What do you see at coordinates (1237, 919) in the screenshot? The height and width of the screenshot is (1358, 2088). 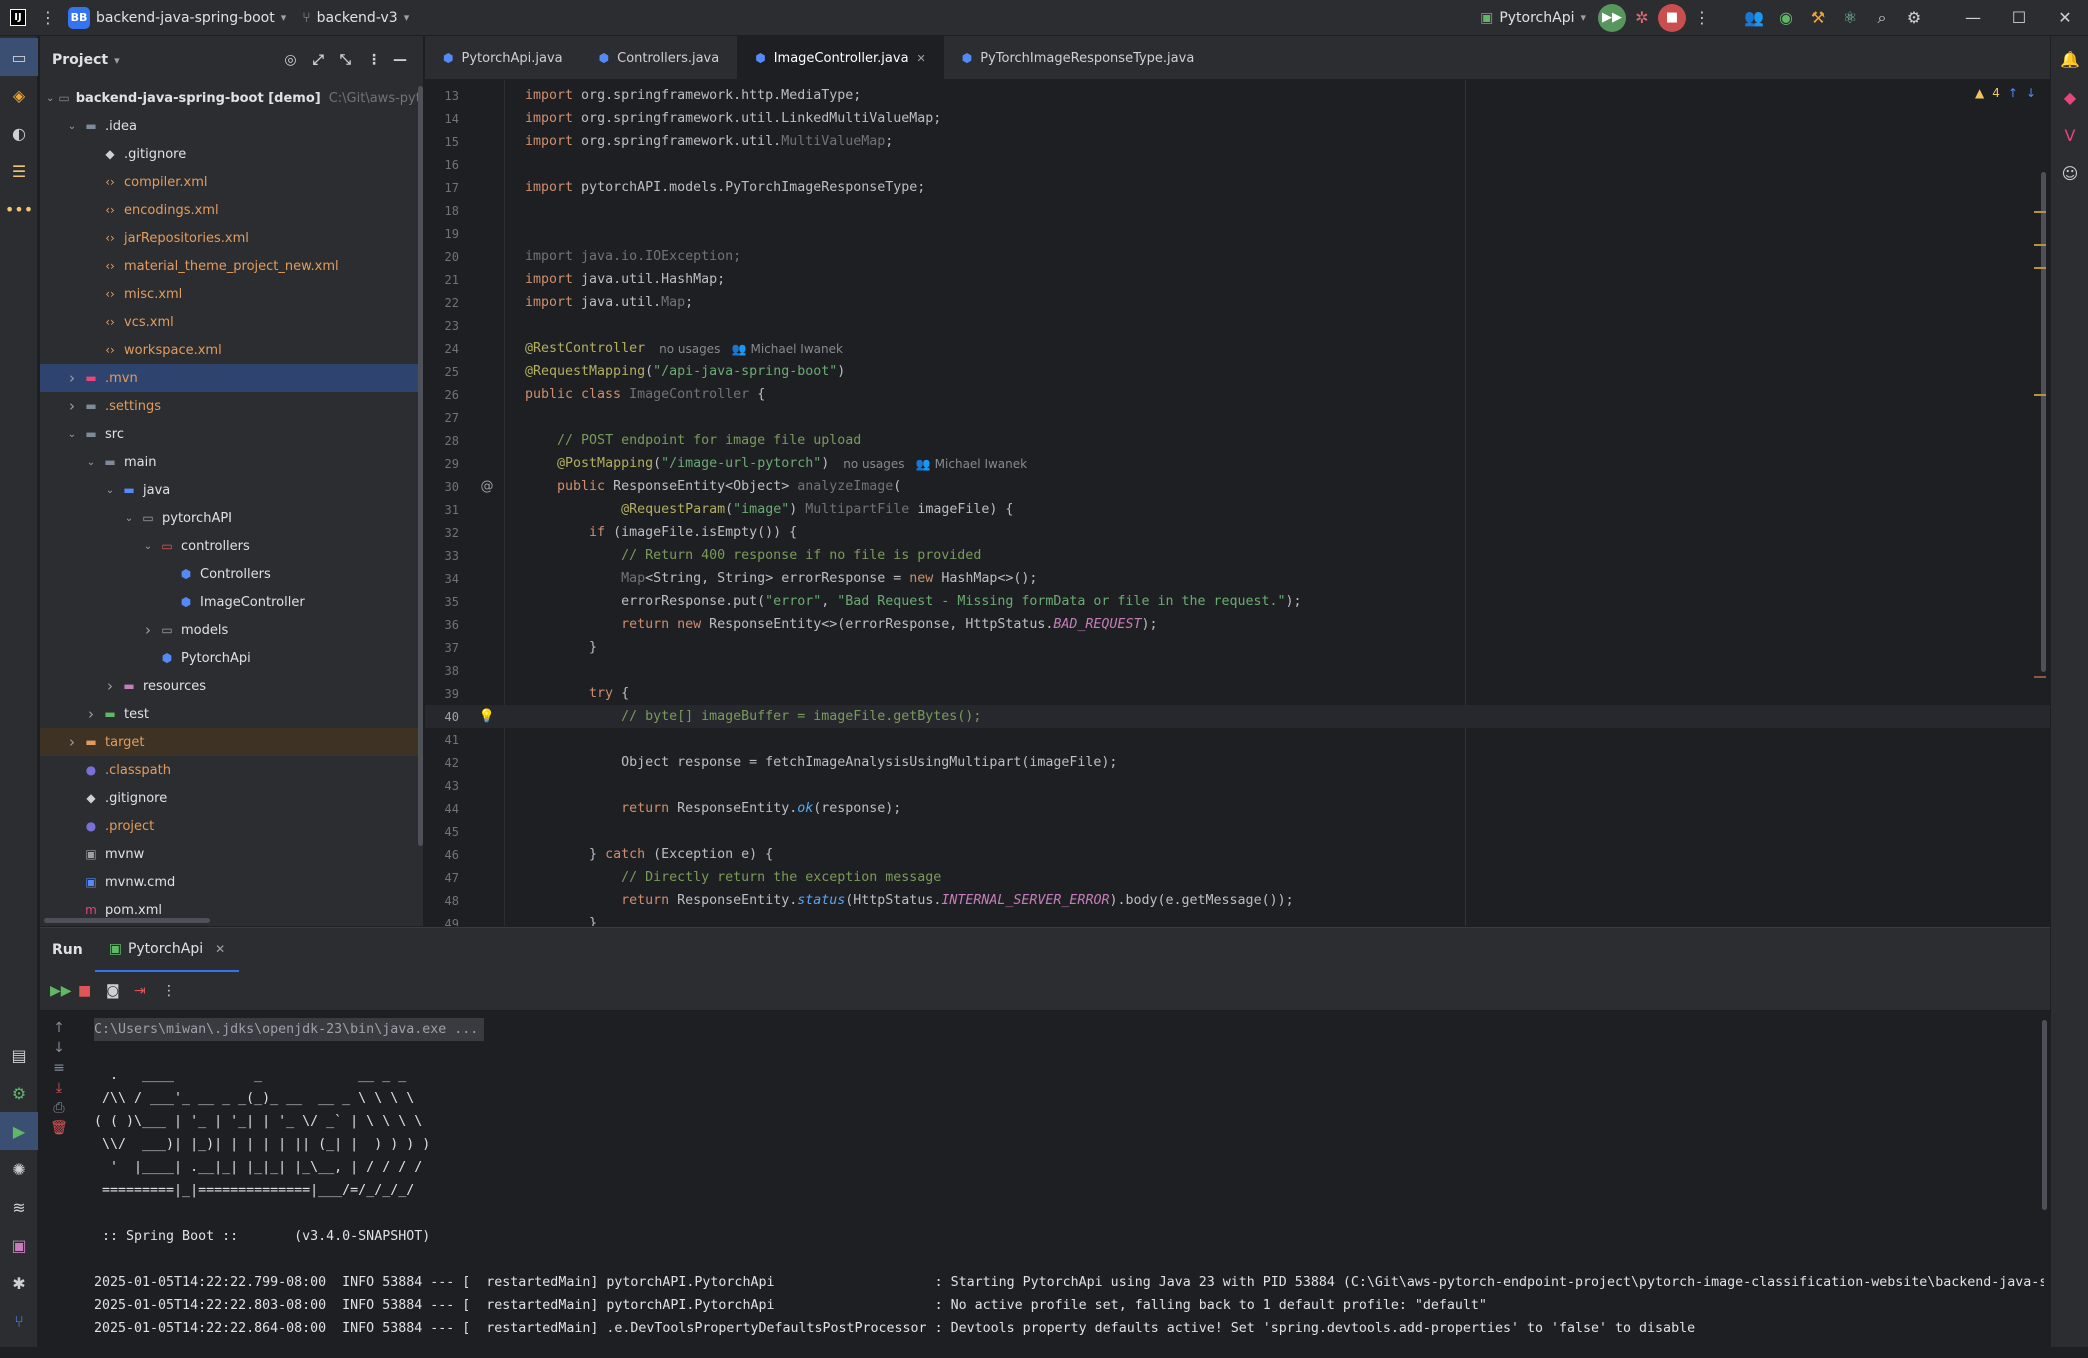 I see `code-line: 49 }` at bounding box center [1237, 919].